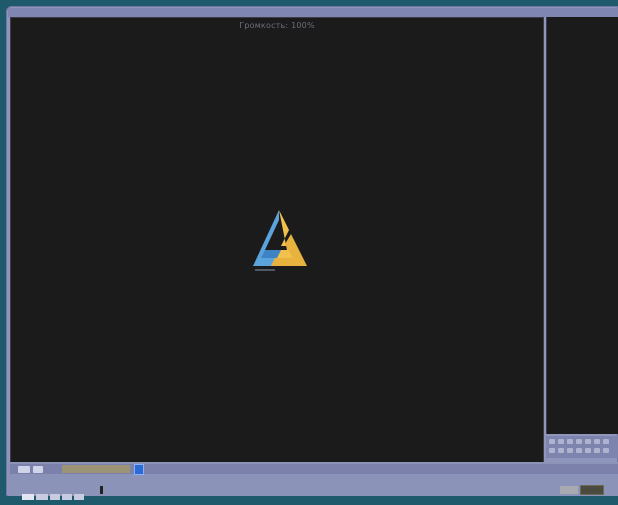  I want to click on playlist-open-icon, so click(597, 450).